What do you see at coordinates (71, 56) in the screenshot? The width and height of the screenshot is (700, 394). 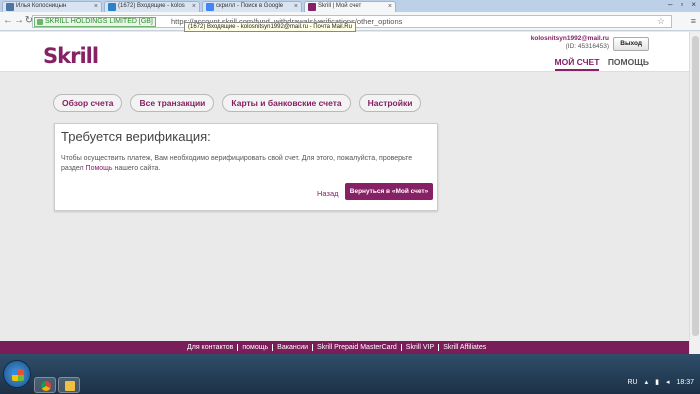 I see `skrill-logo: Skrill` at bounding box center [71, 56].